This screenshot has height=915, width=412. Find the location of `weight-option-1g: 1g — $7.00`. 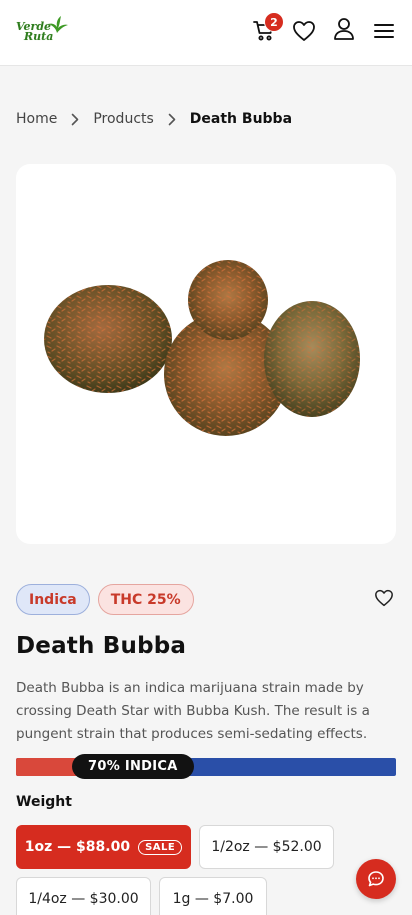

weight-option-1g: 1g — $7.00 is located at coordinates (213, 896).